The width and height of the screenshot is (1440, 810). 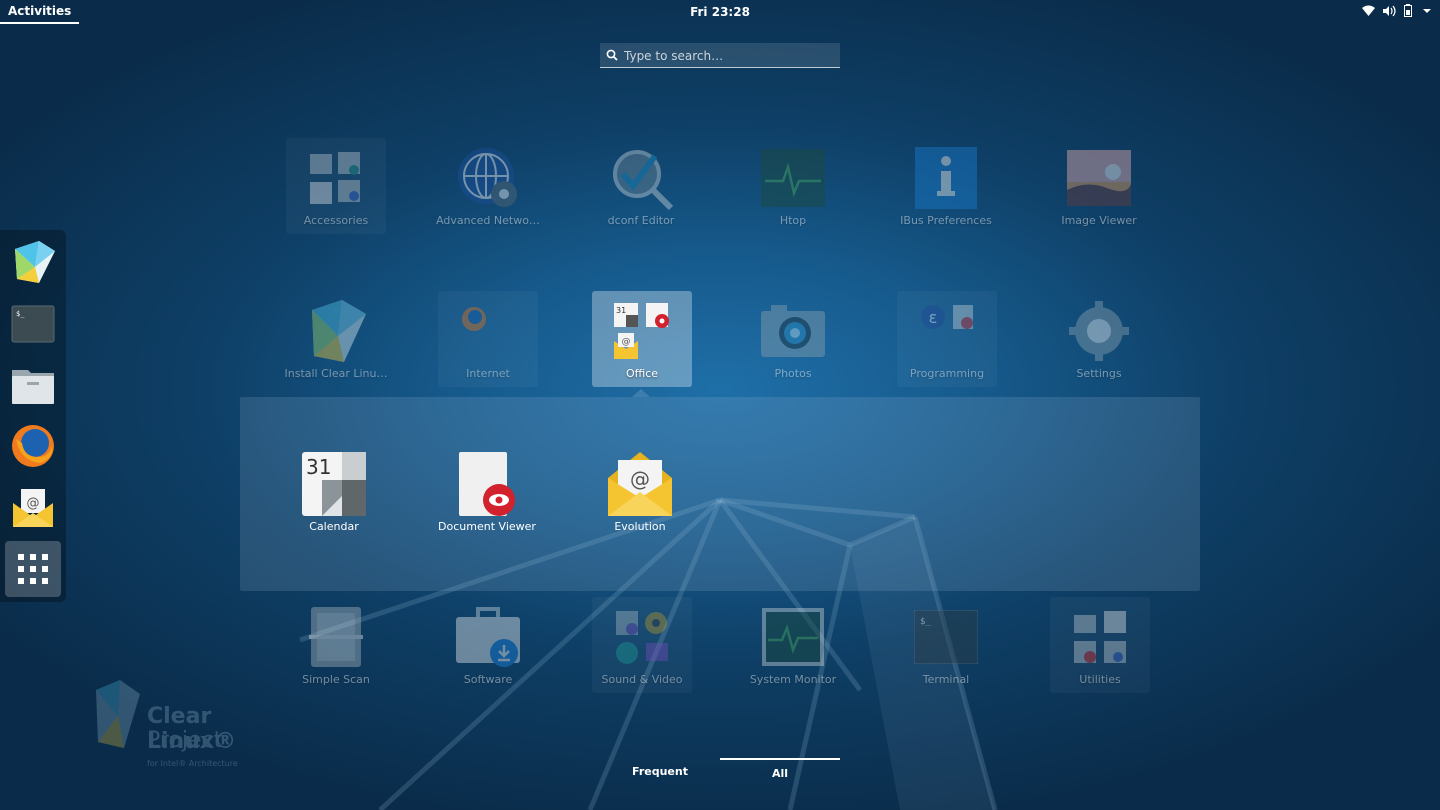 What do you see at coordinates (1099, 339) in the screenshot?
I see `app-settings: Settings` at bounding box center [1099, 339].